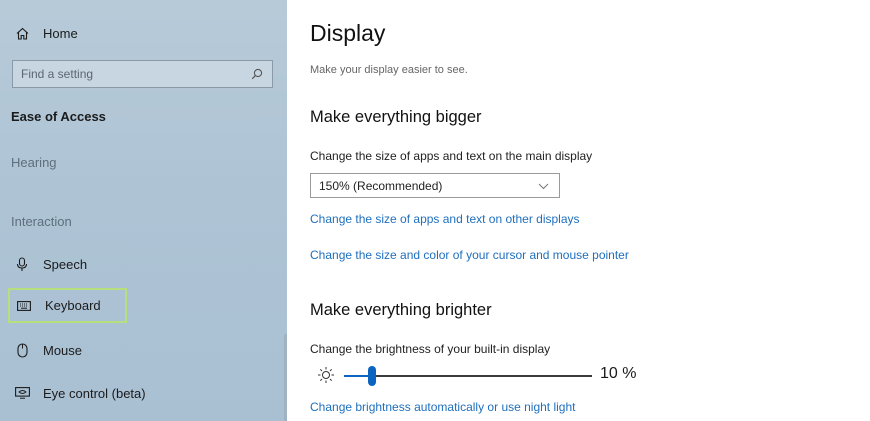 Image resolution: width=870 pixels, height=421 pixels. I want to click on sidebar-item-hearing: Hearing, so click(34, 162).